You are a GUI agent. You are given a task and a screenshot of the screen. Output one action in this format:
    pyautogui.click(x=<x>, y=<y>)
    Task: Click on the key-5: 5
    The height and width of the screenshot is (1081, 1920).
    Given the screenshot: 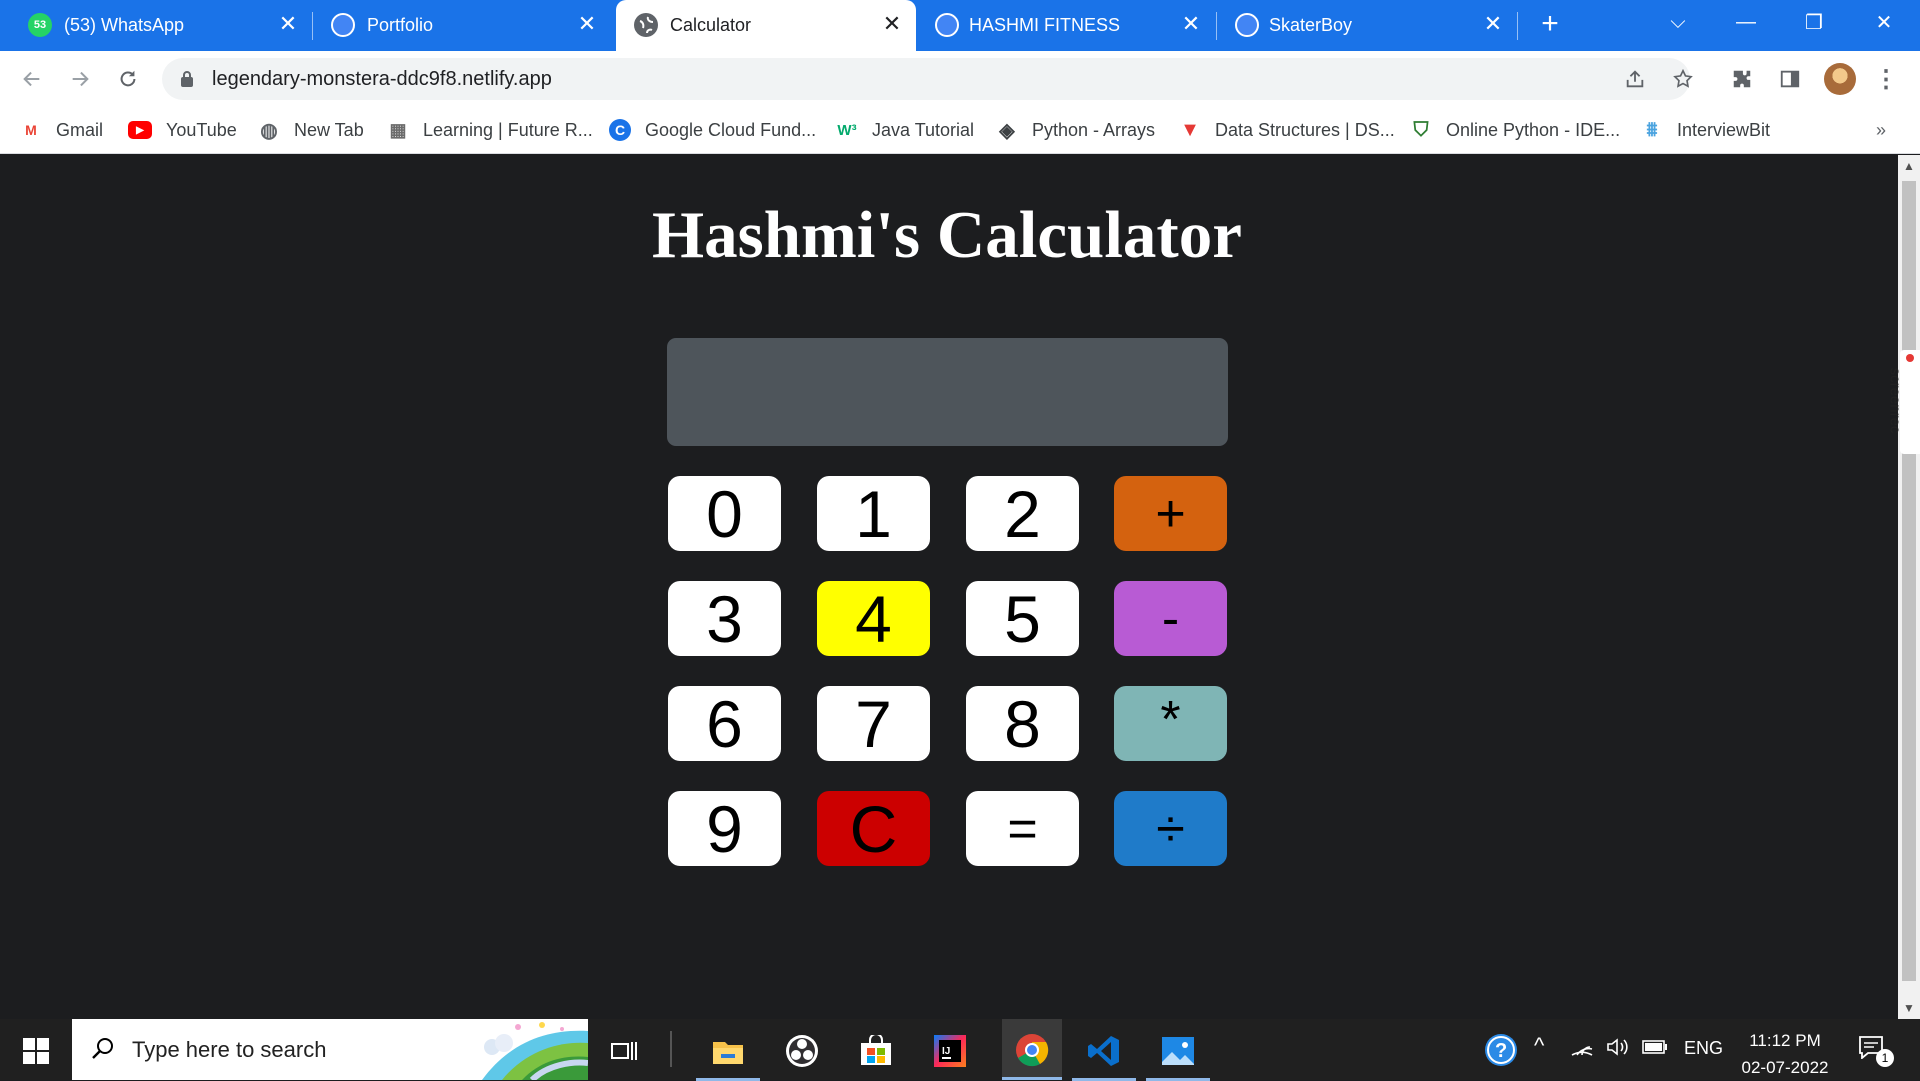 What is the action you would take?
    pyautogui.click(x=1022, y=618)
    